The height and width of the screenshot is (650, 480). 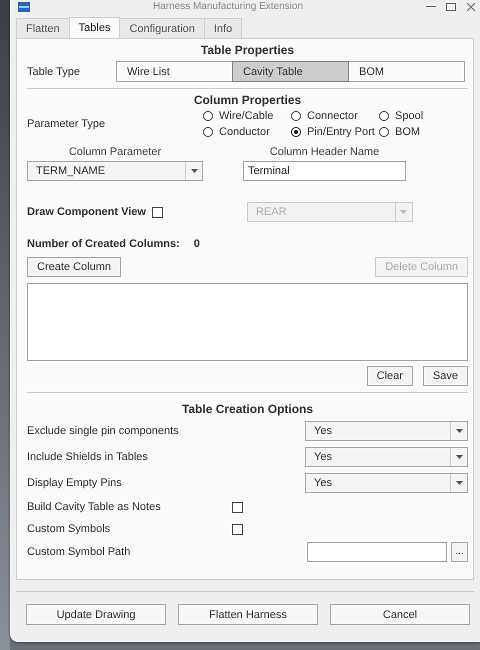 I want to click on column-count: 0, so click(x=197, y=244).